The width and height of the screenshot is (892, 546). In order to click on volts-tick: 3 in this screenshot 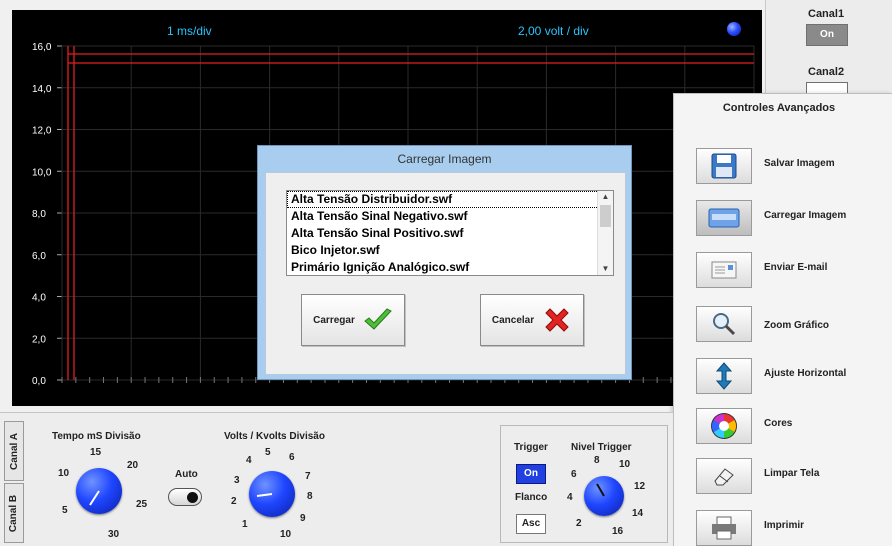, I will do `click(237, 480)`.